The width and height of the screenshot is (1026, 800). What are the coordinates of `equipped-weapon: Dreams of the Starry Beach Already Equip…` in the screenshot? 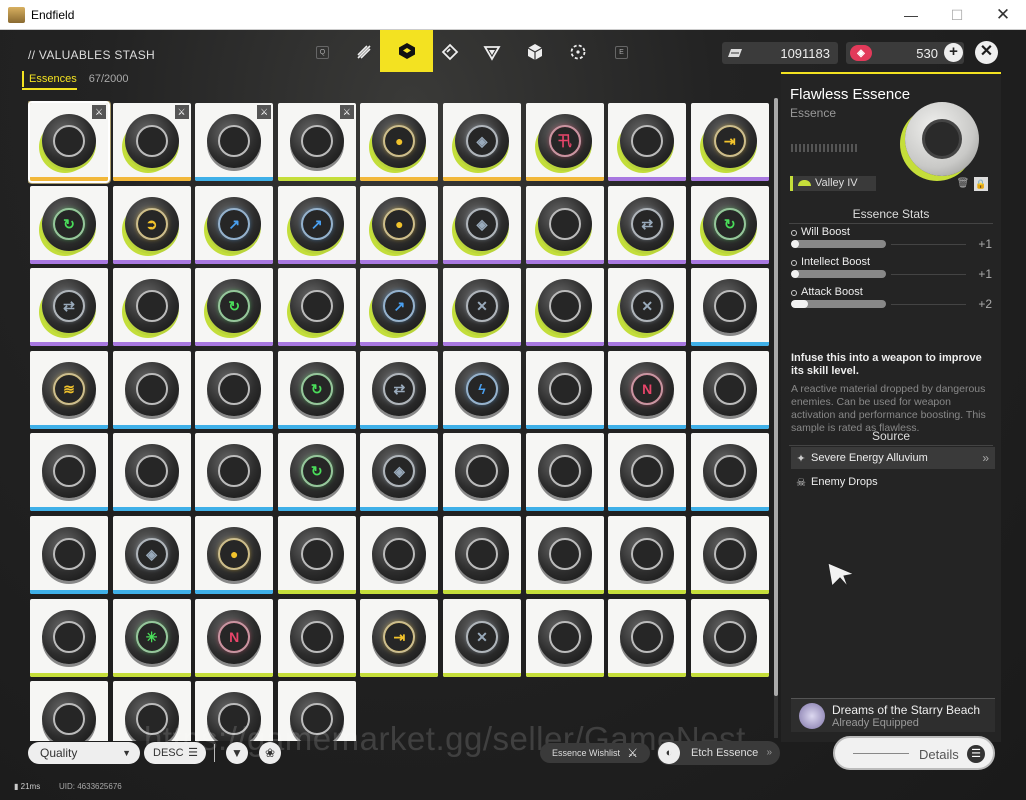 It's located at (893, 715).